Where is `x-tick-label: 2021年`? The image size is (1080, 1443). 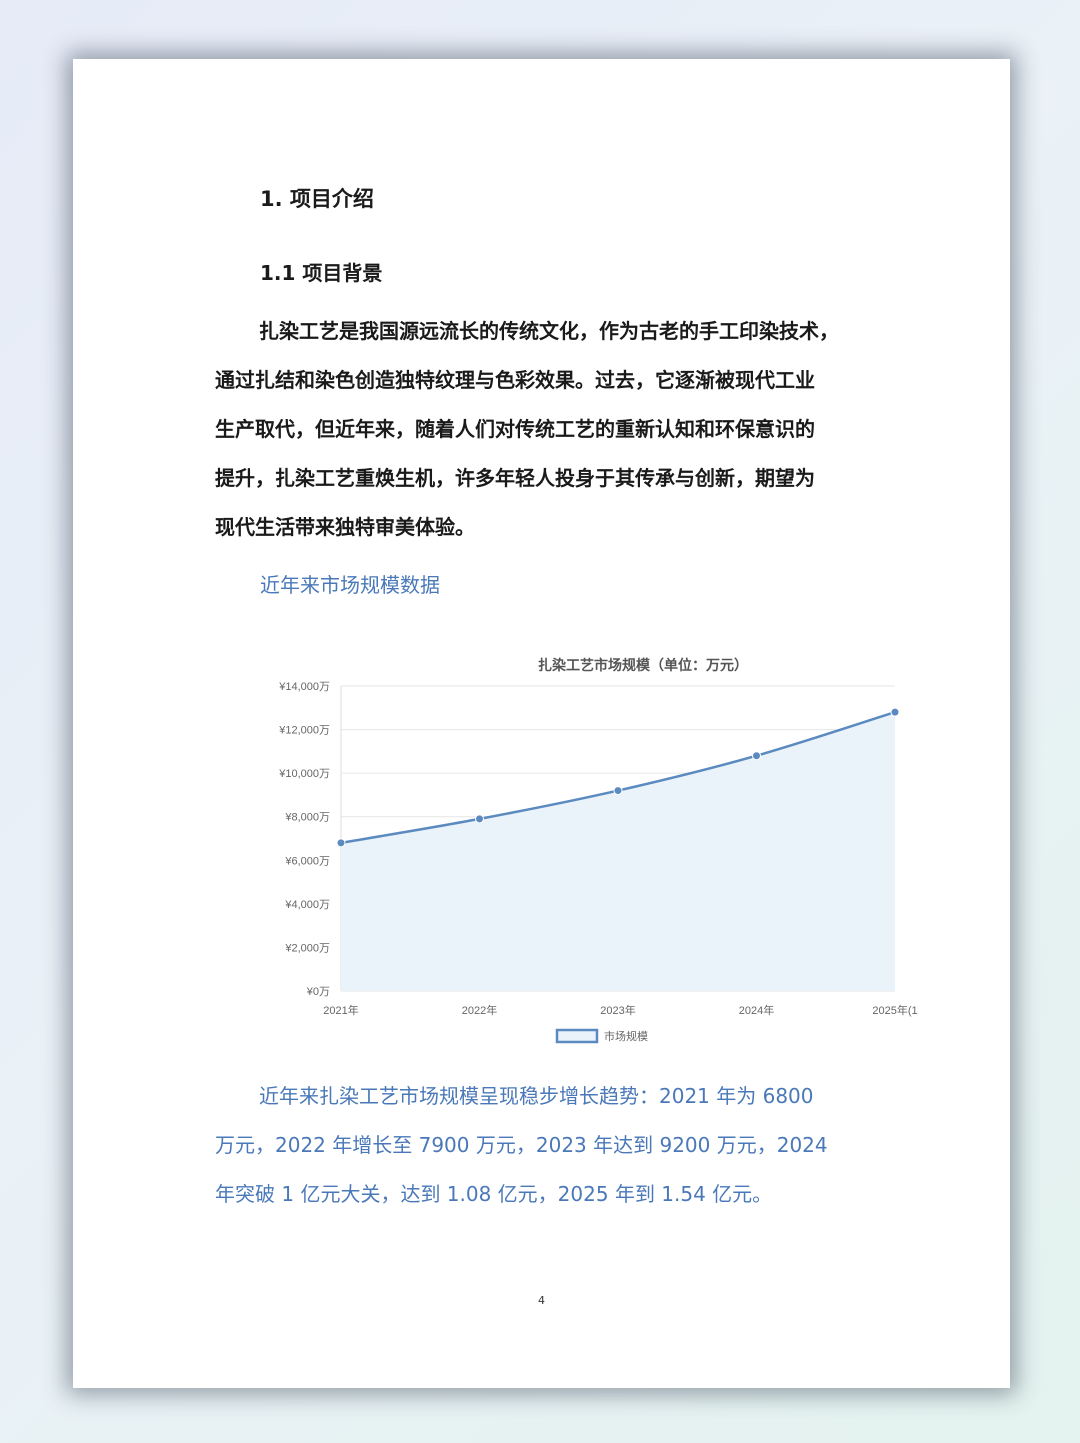
x-tick-label: 2021年 is located at coordinates (340, 1010).